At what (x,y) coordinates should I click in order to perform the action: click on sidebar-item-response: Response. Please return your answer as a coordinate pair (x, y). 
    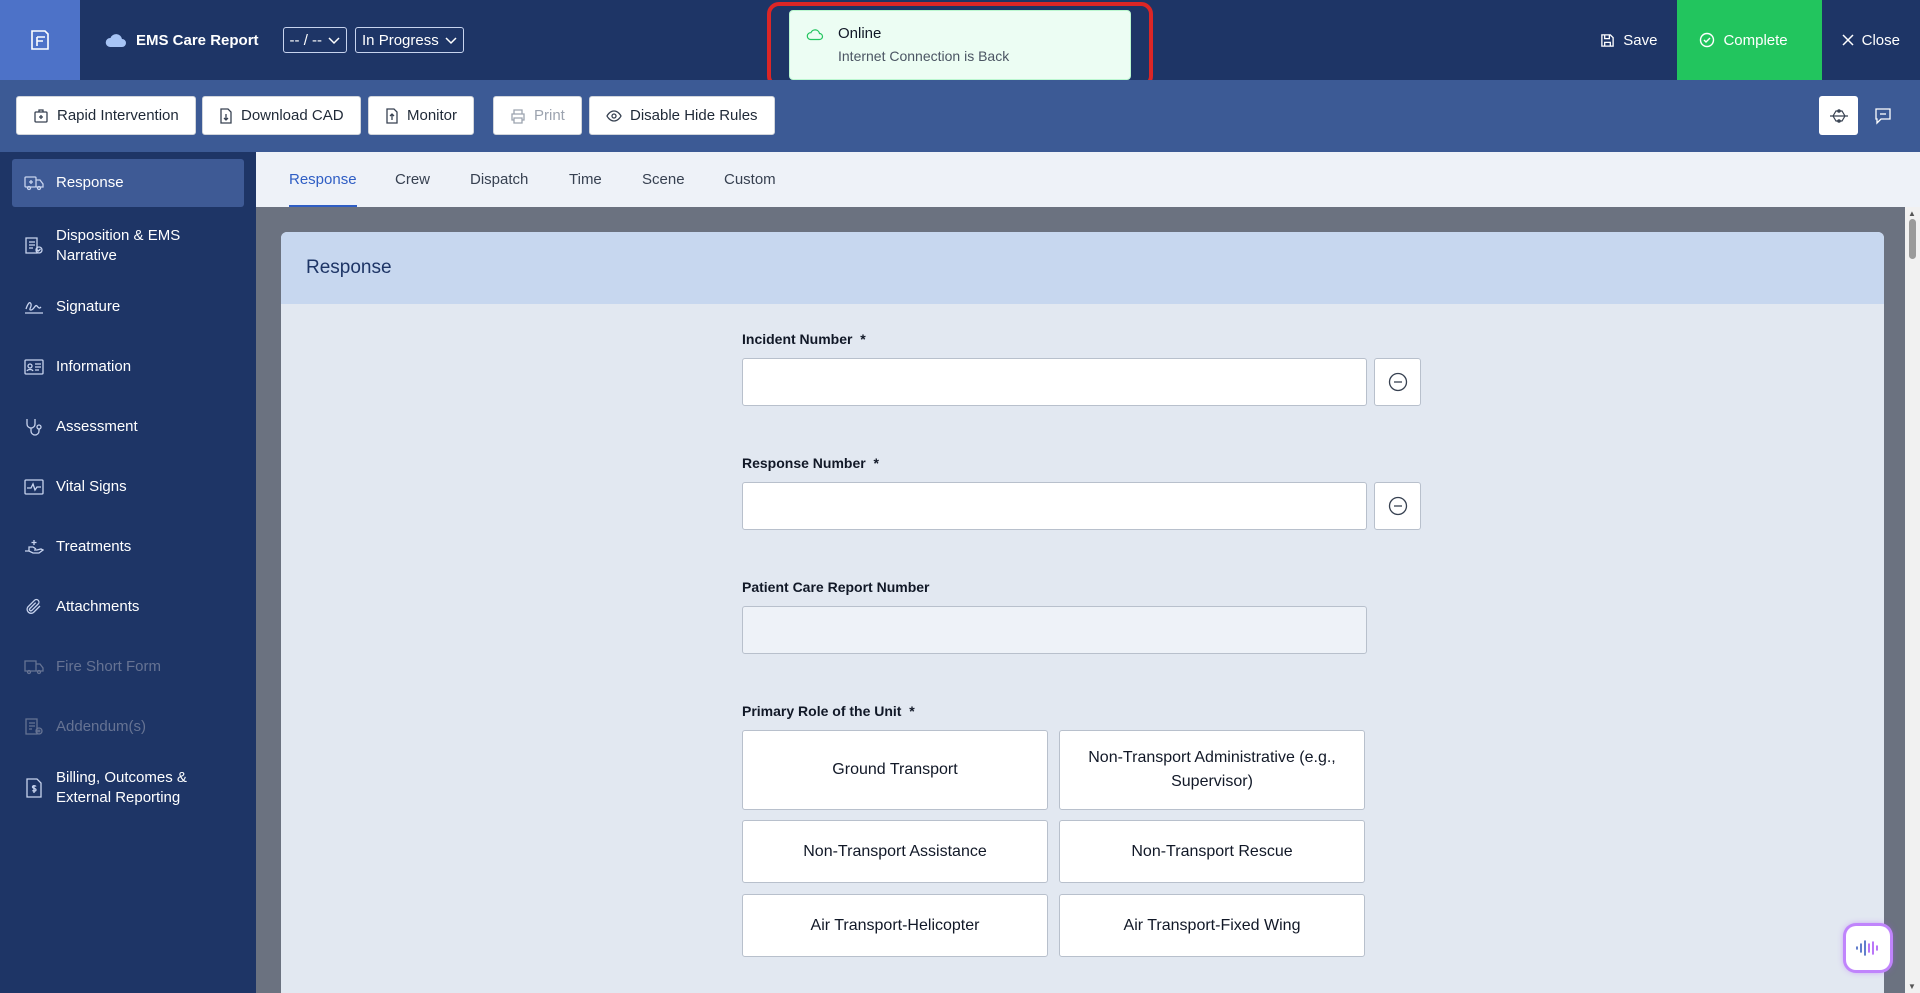
    Looking at the image, I should click on (128, 183).